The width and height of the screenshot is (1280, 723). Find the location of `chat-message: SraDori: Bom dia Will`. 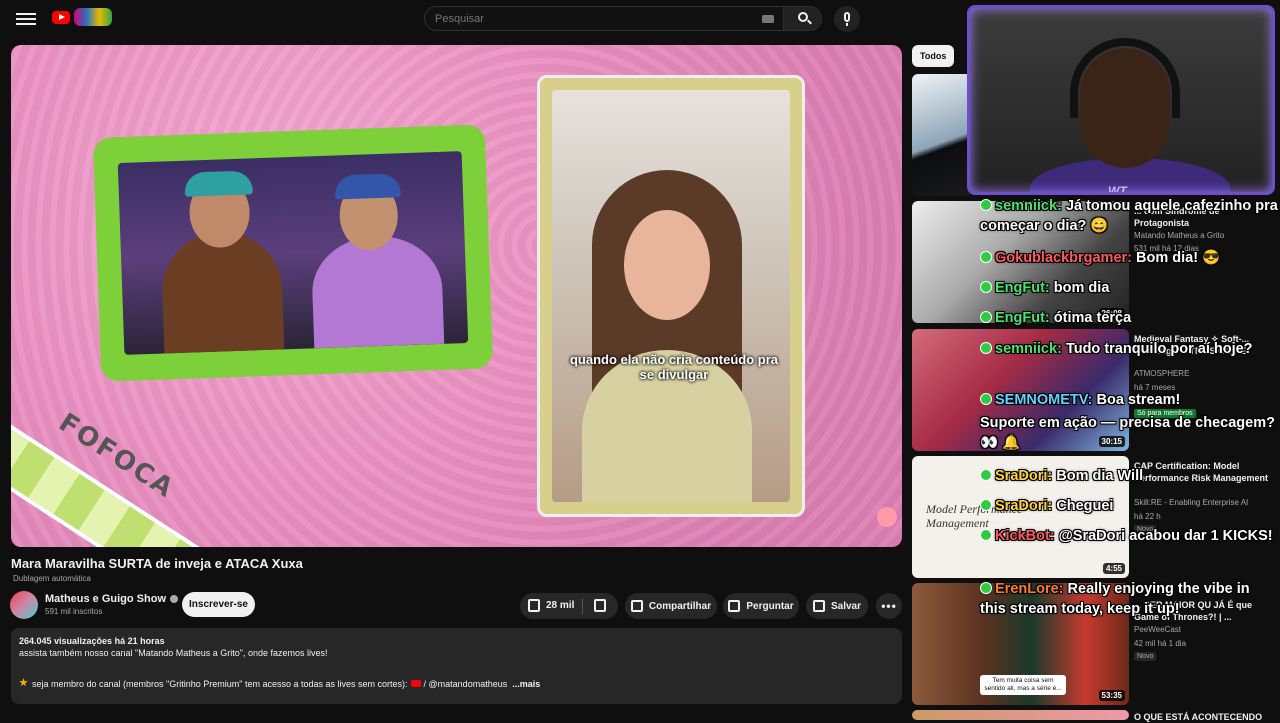

chat-message: SraDori: Bom dia Will is located at coordinates (1129, 476).